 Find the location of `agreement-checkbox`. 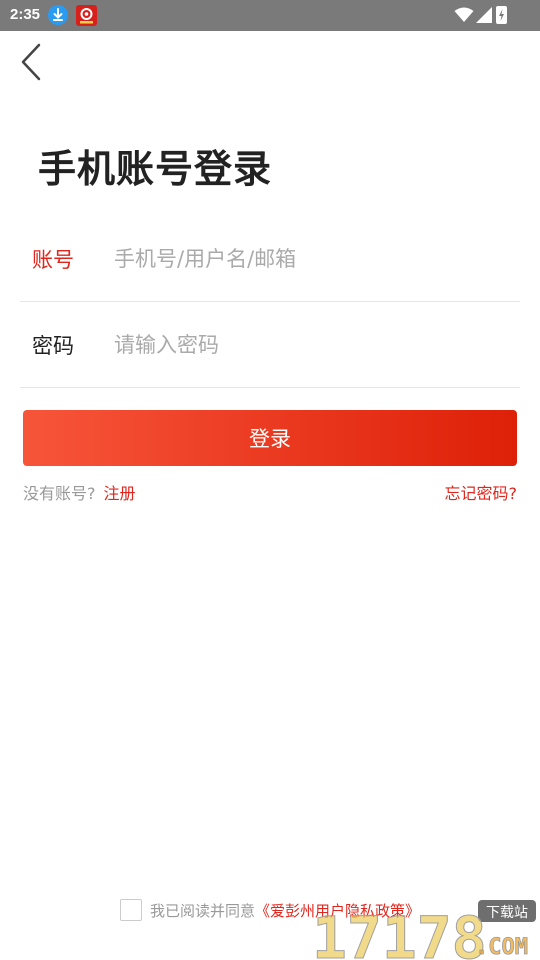

agreement-checkbox is located at coordinates (131, 910).